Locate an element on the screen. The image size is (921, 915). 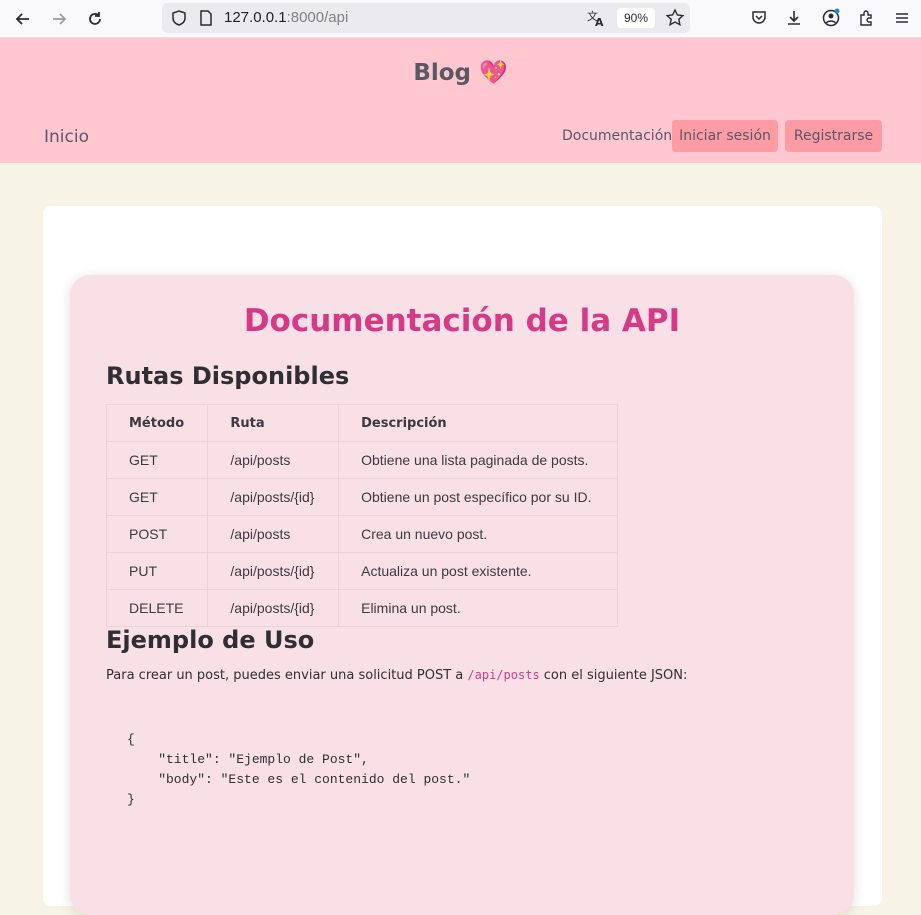
page-title: Documentación de la API is located at coordinates (462, 321).